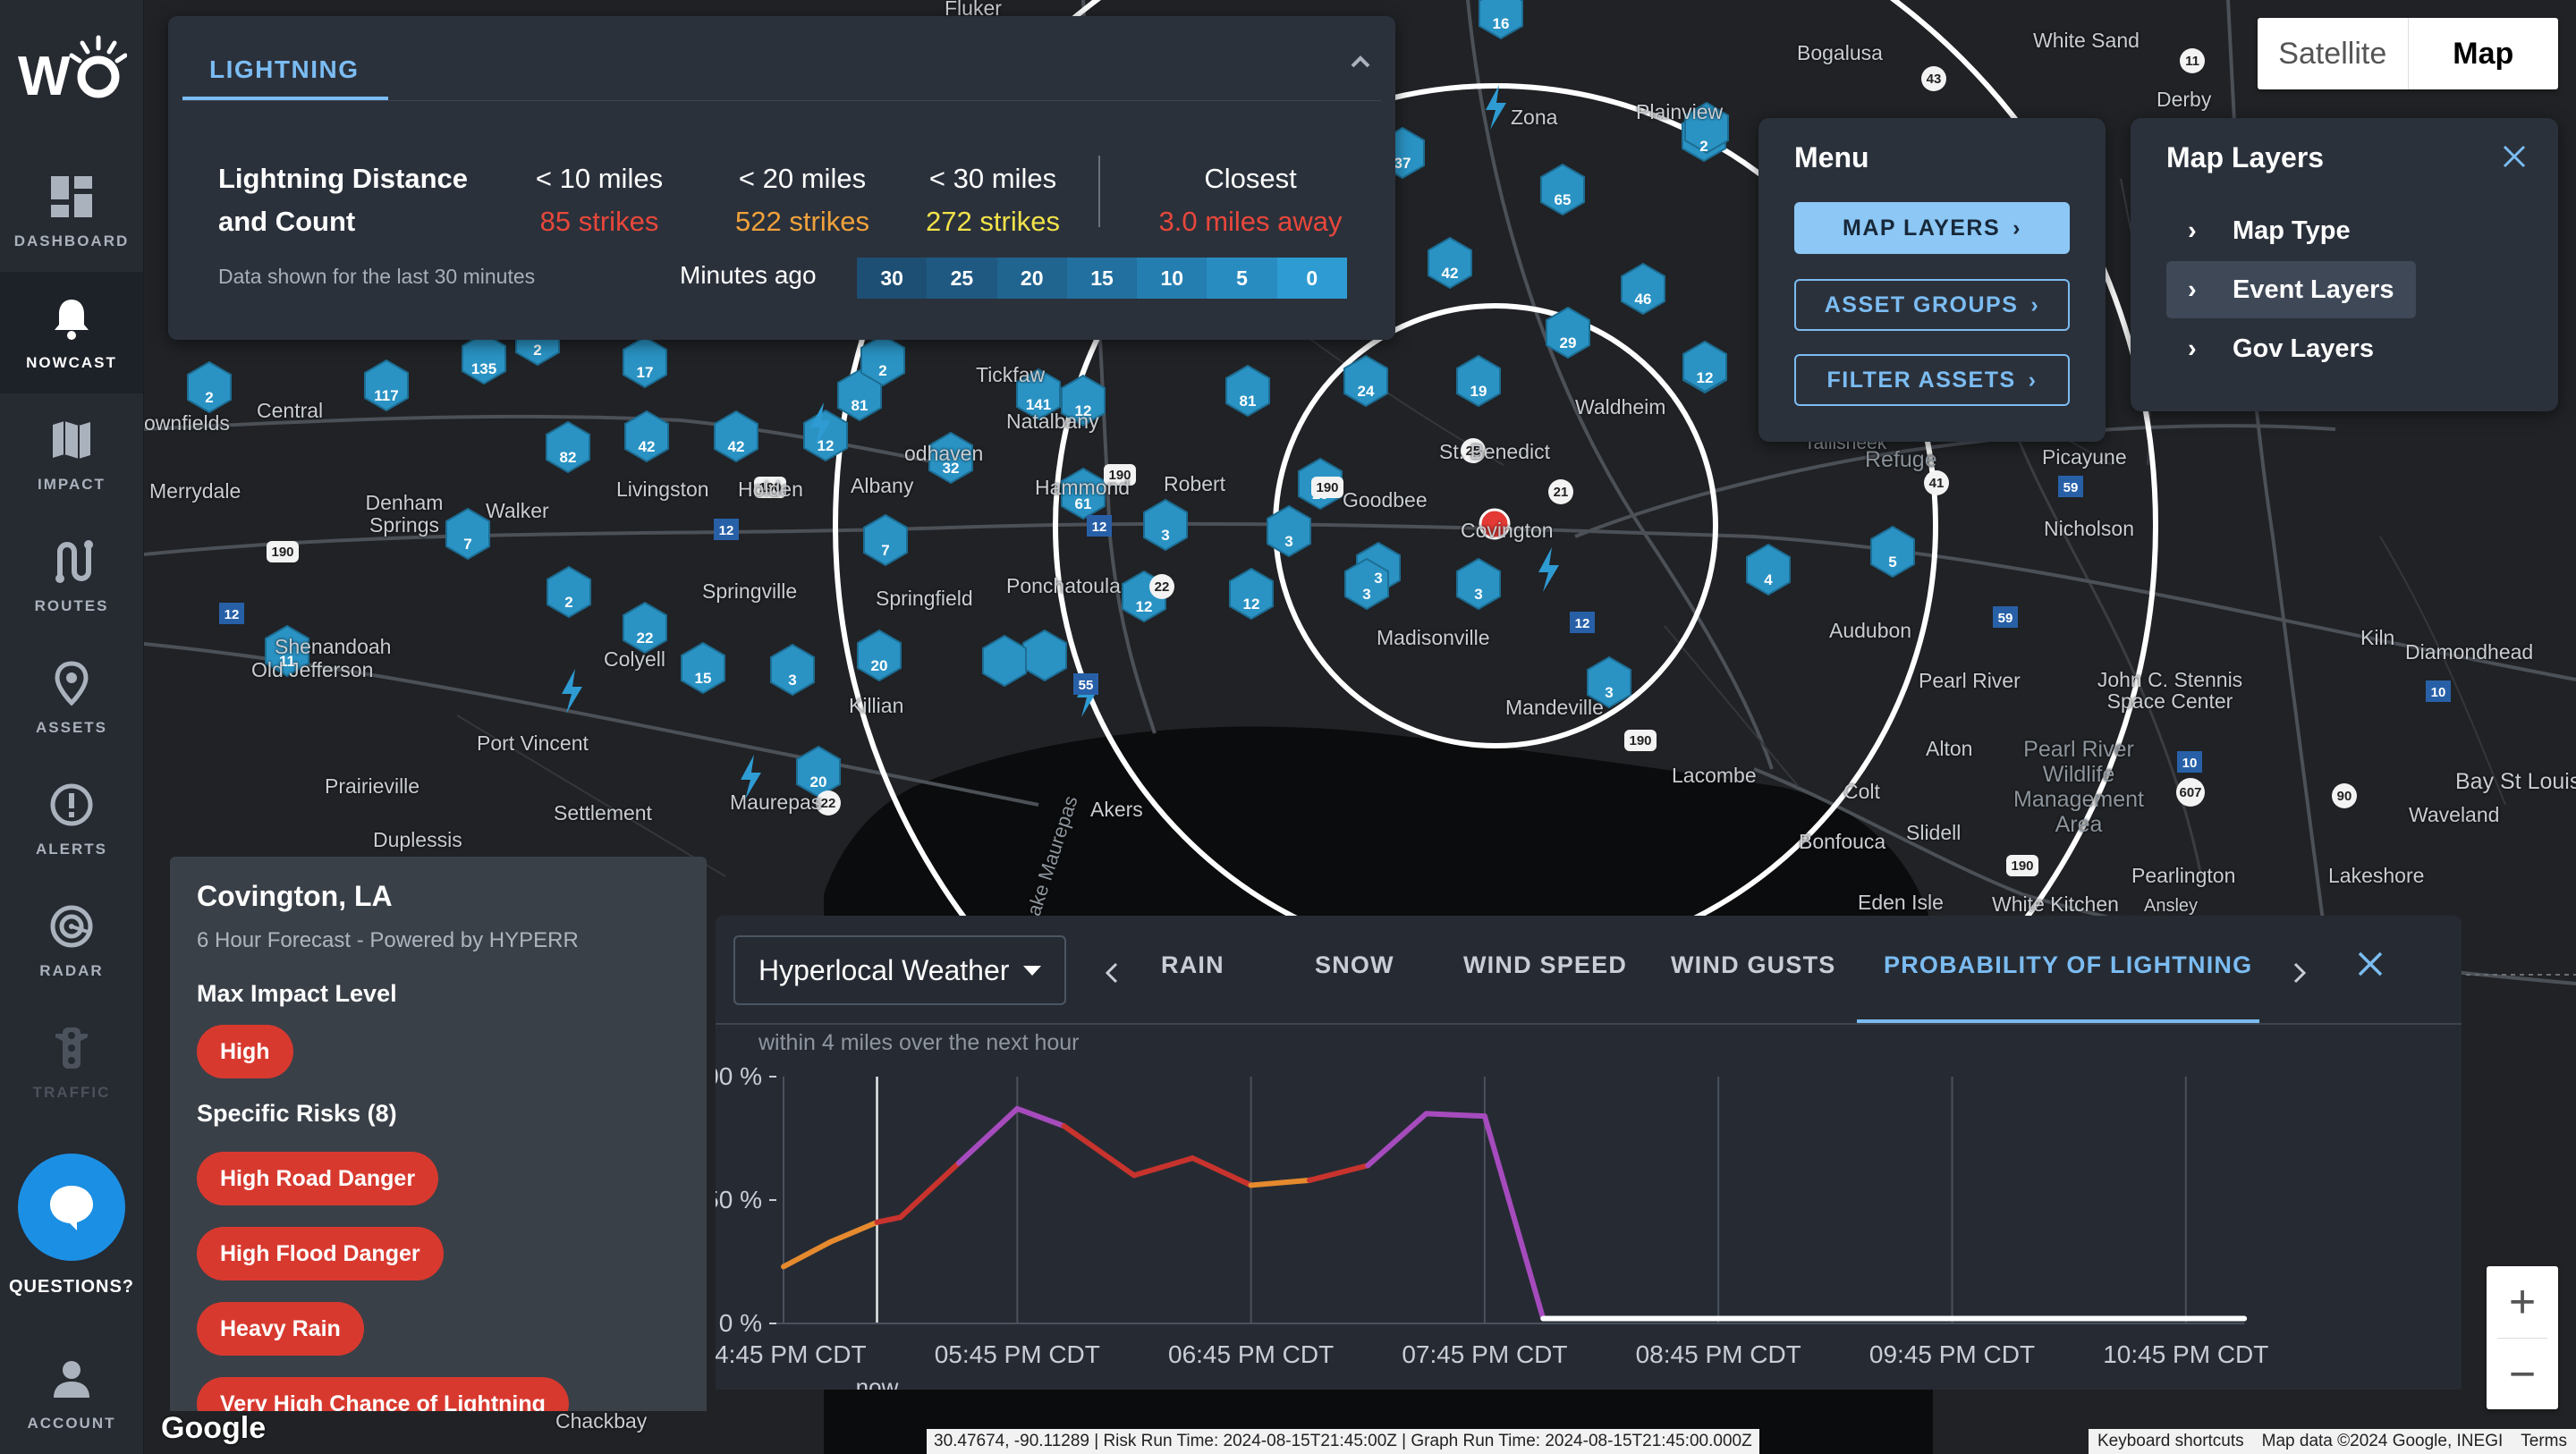 The height and width of the screenshot is (1454, 2576). Describe the element at coordinates (2300, 973) in the screenshot. I see `chevron-right-icon` at that location.